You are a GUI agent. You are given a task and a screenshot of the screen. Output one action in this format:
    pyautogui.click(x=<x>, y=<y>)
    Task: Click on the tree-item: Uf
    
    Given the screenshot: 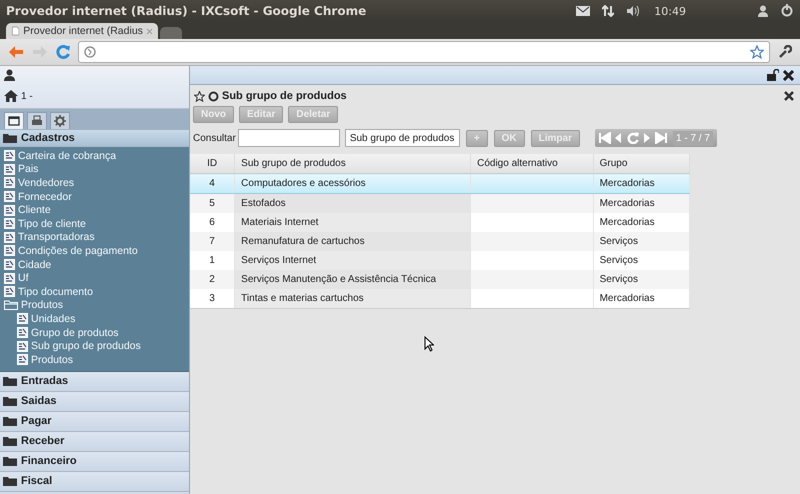 What is the action you would take?
    pyautogui.click(x=94, y=278)
    